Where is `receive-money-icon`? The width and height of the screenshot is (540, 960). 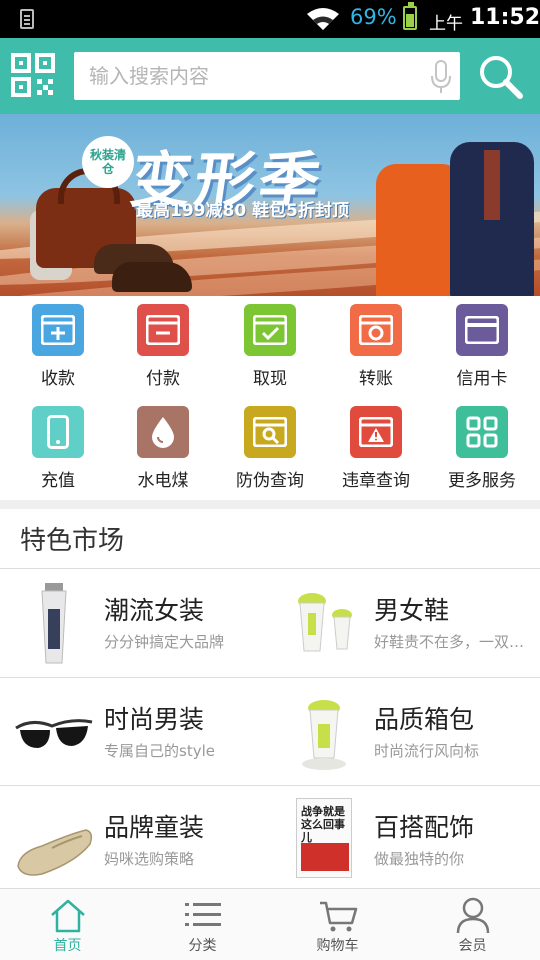 receive-money-icon is located at coordinates (58, 330).